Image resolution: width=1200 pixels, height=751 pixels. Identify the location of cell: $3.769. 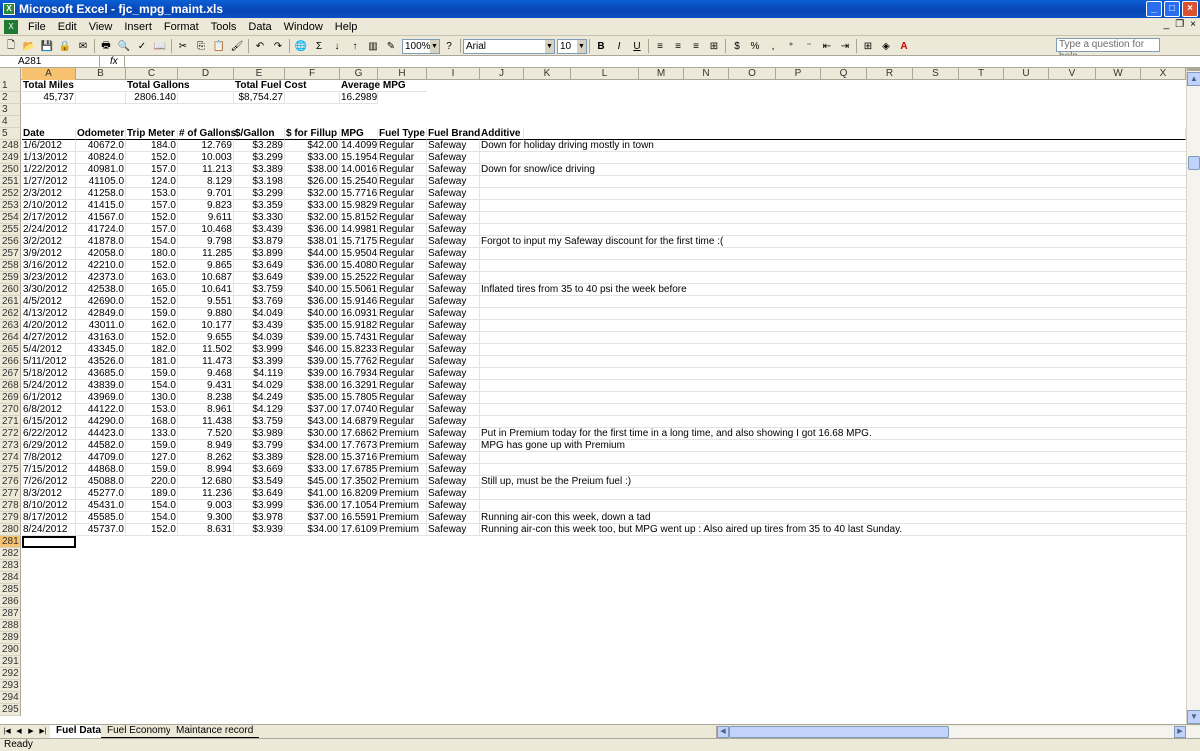
(259, 302).